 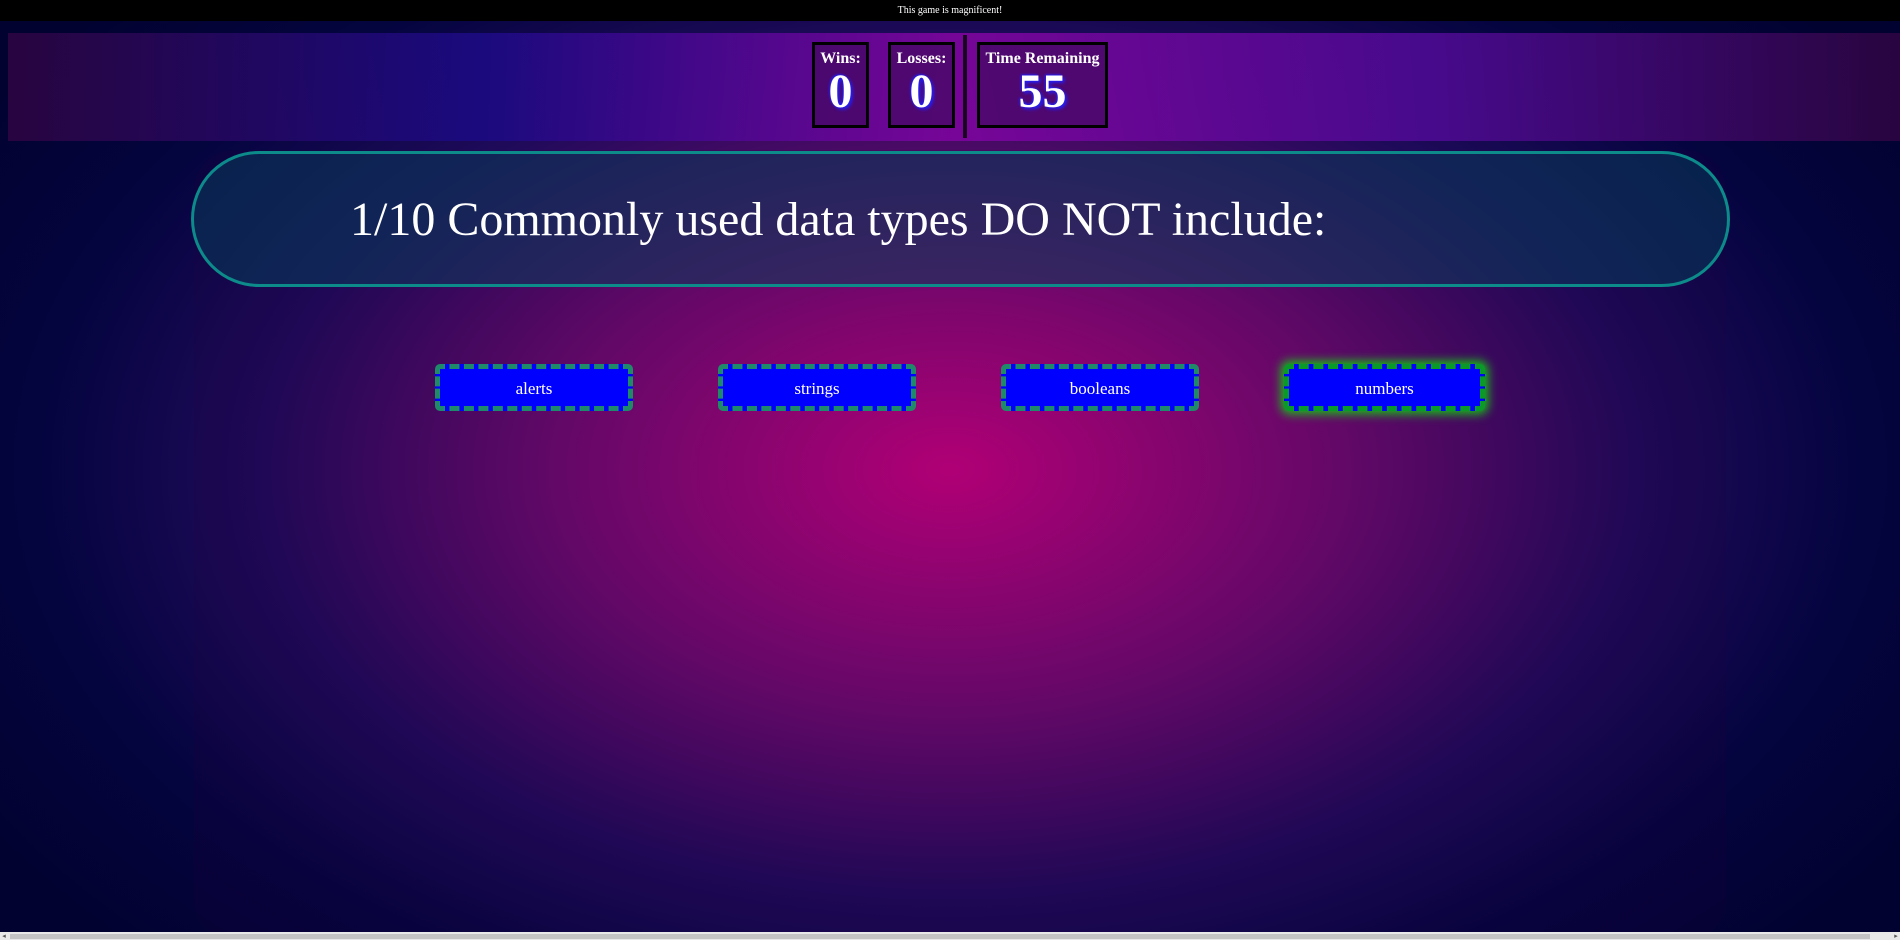 I want to click on answer-button-alerts: alerts, so click(x=534, y=387).